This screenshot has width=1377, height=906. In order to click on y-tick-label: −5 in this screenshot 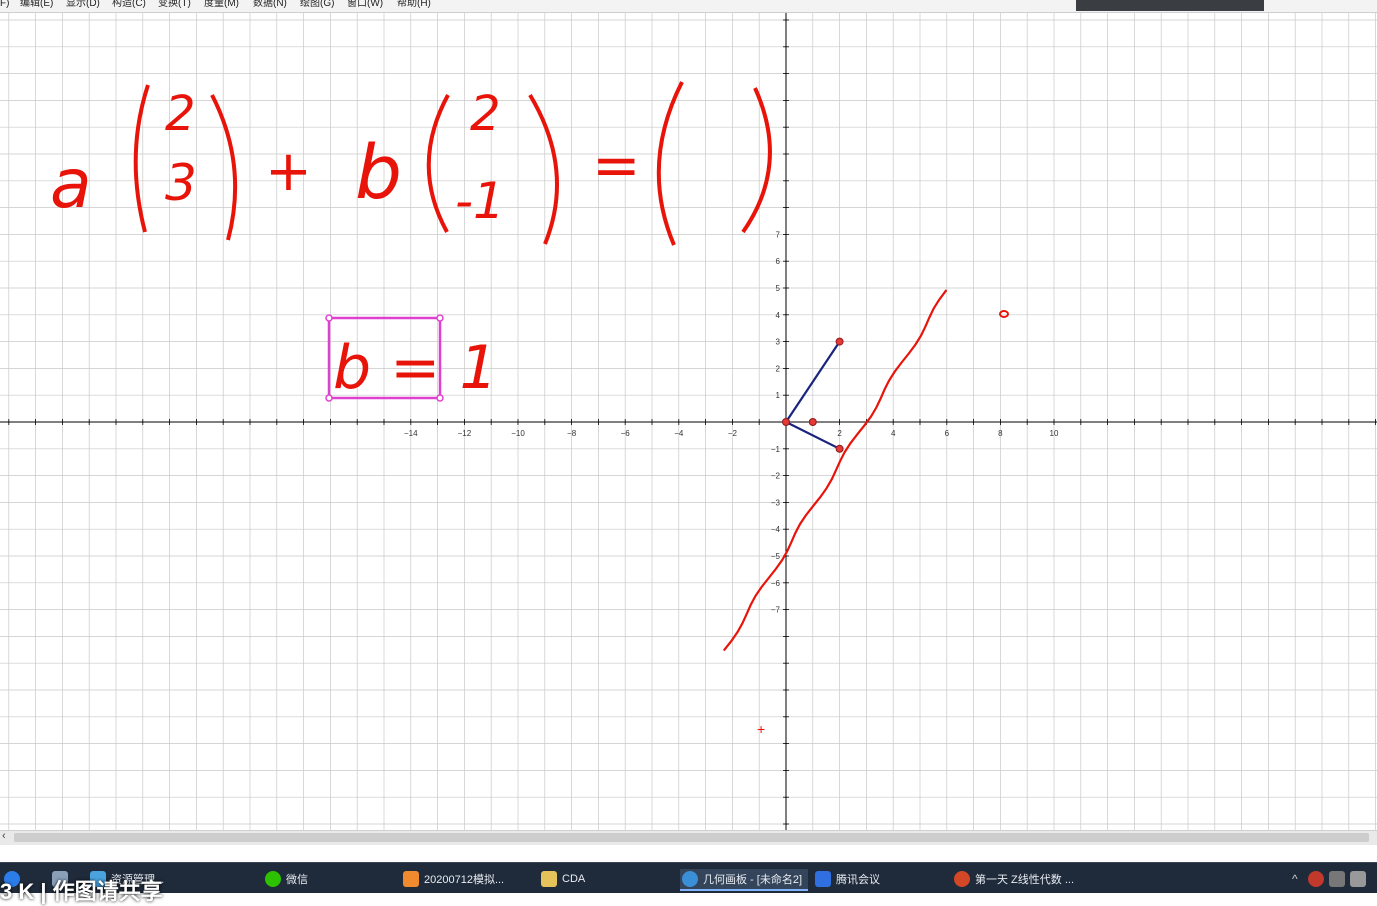, I will do `click(776, 556)`.